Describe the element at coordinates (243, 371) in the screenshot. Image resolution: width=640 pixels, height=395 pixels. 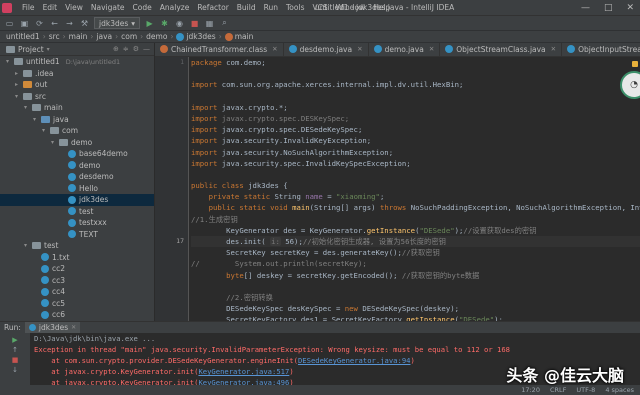
I see `stacktrace-link: KeyGenerator.java:517` at that location.